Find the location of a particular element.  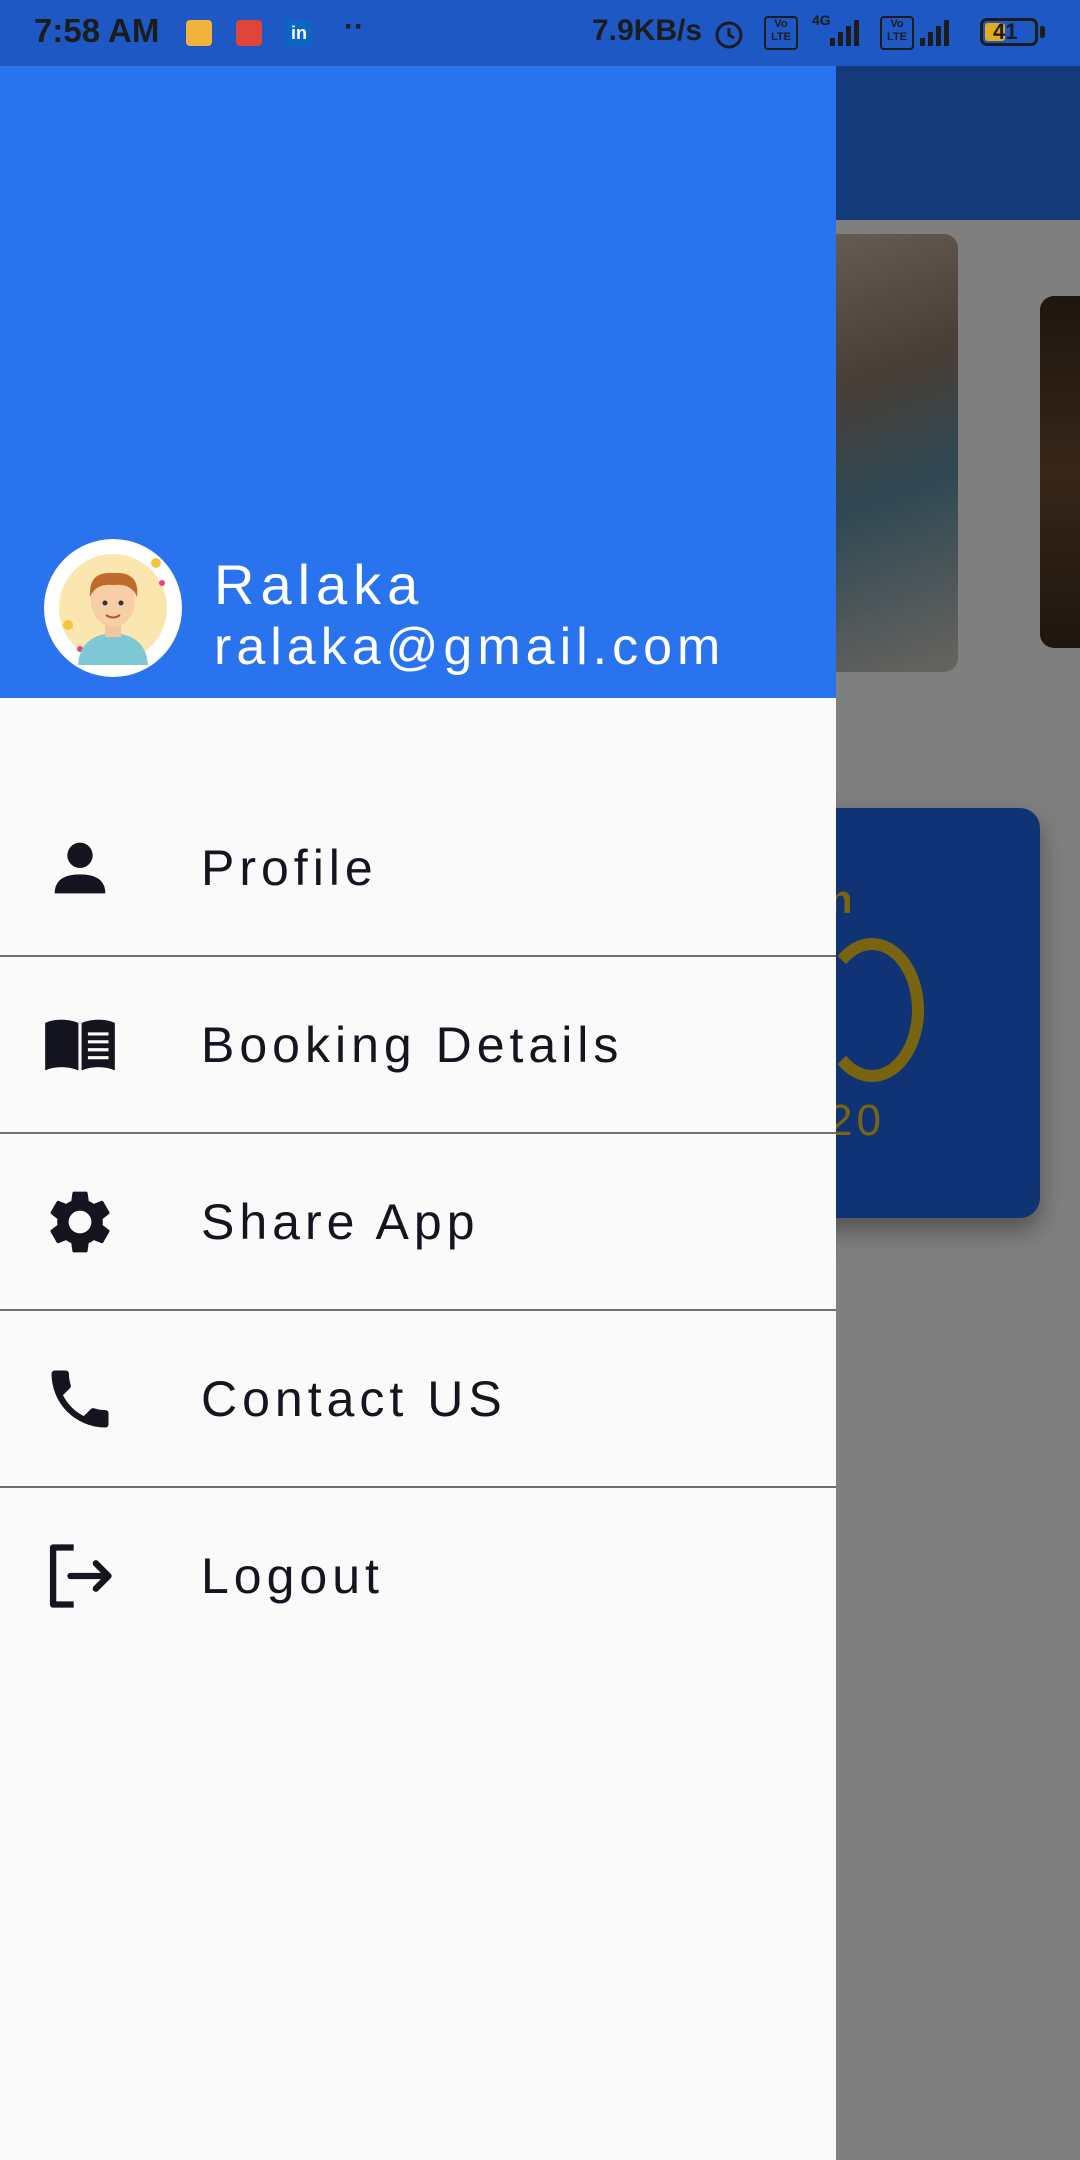

volte-icon-2: Vo LTE is located at coordinates (897, 33).